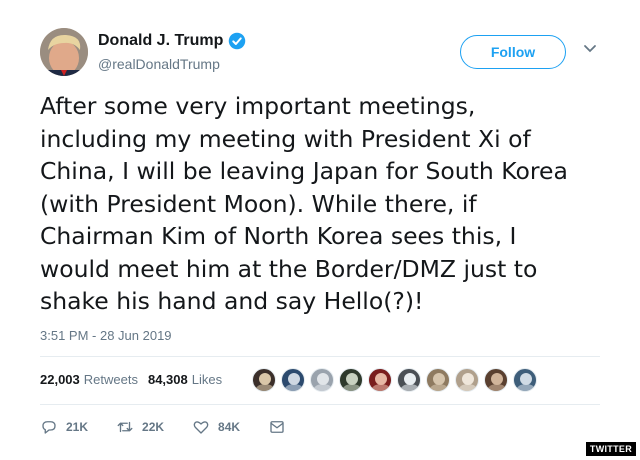 This screenshot has height=460, width=640. What do you see at coordinates (77, 427) in the screenshot?
I see `reply-count: 21K` at bounding box center [77, 427].